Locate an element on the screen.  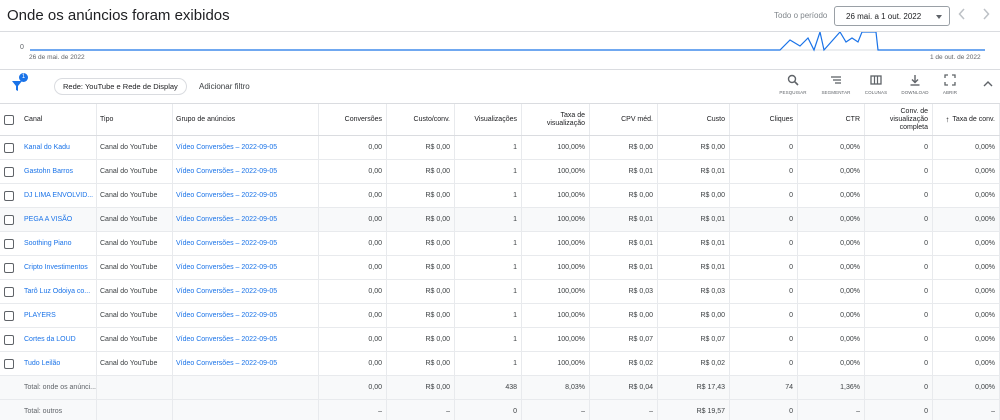
total-cell-conversions: 0,00 is located at coordinates (353, 387).